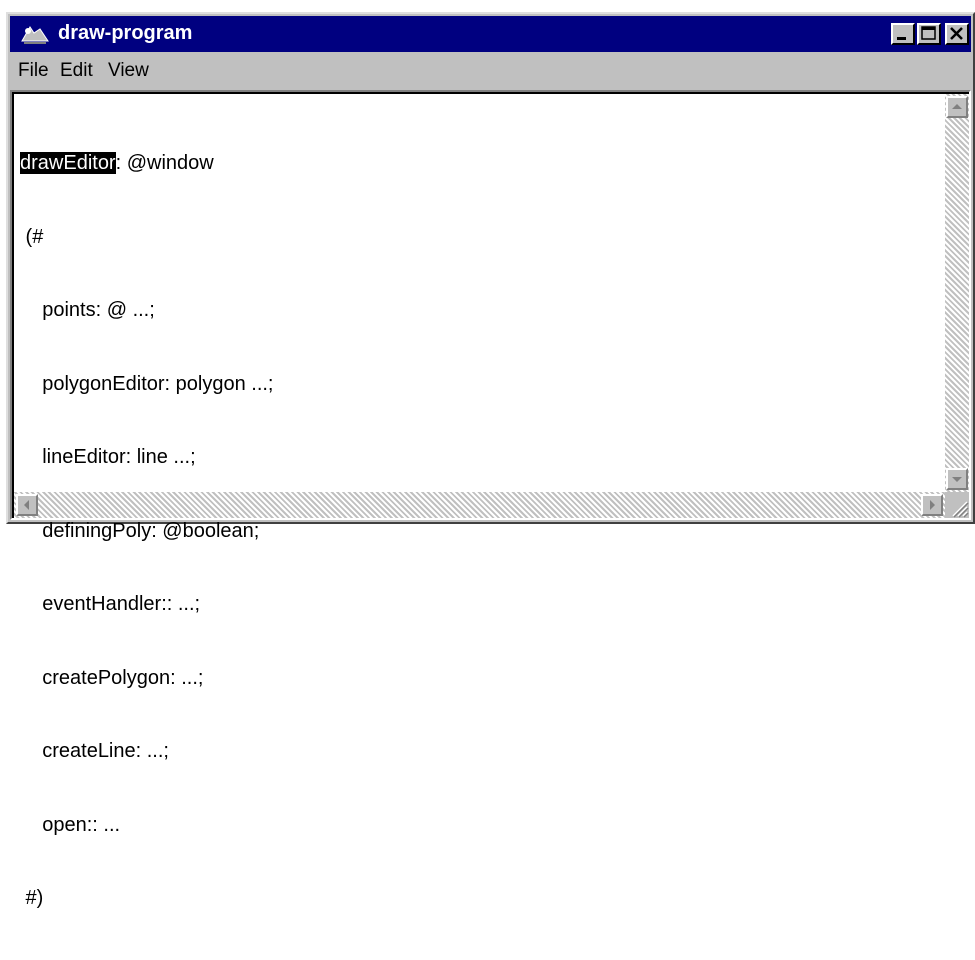 The image size is (975, 960). What do you see at coordinates (490, 34) in the screenshot?
I see `title-bar: draw-program` at bounding box center [490, 34].